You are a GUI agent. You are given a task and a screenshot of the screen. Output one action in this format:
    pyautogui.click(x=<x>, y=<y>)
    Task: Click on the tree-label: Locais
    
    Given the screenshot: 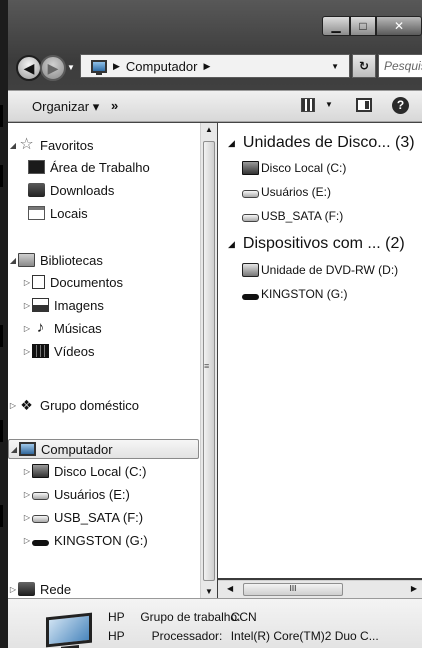 What is the action you would take?
    pyautogui.click(x=69, y=213)
    